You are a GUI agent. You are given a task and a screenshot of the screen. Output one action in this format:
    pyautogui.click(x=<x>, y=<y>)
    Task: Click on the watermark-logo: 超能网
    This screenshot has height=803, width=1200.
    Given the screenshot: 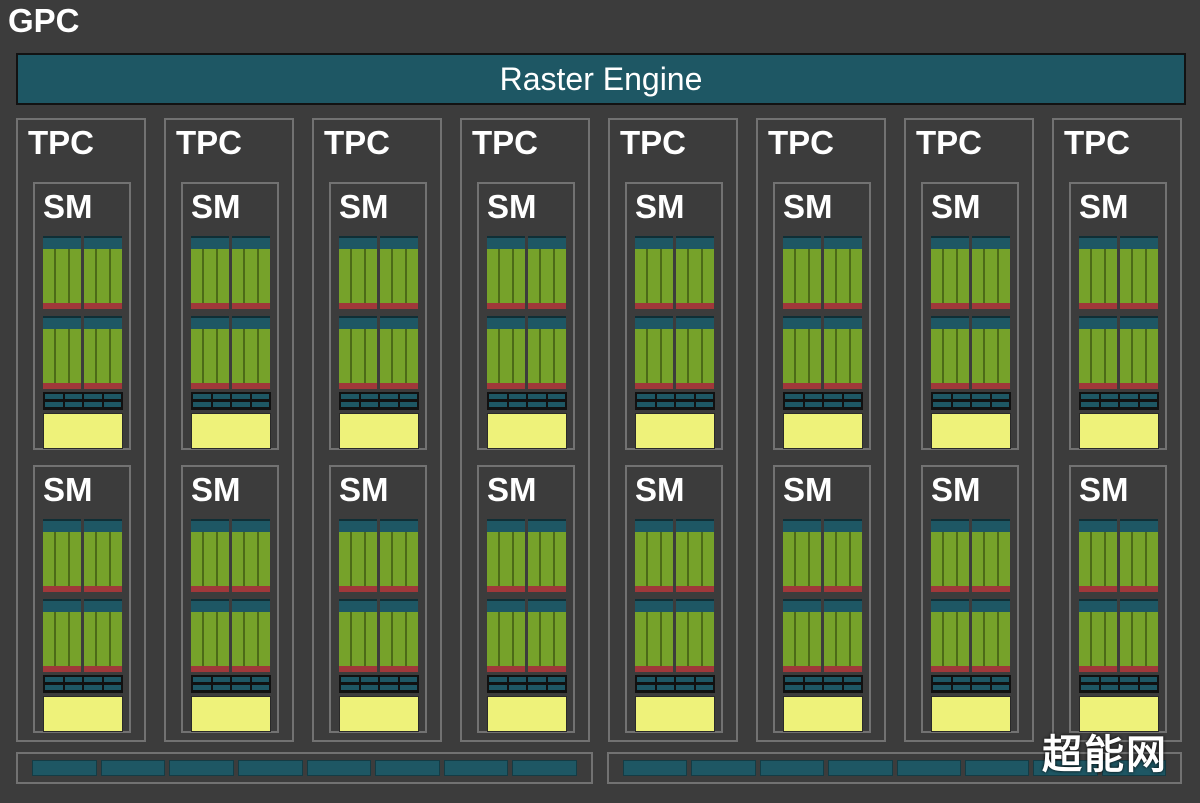 What is the action you would take?
    pyautogui.click(x=1105, y=755)
    